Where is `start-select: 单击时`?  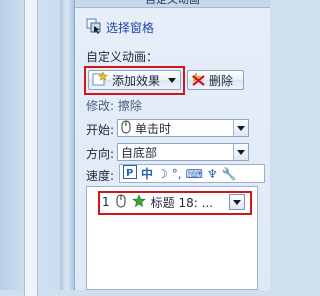
start-select: 单击时 is located at coordinates (183, 128).